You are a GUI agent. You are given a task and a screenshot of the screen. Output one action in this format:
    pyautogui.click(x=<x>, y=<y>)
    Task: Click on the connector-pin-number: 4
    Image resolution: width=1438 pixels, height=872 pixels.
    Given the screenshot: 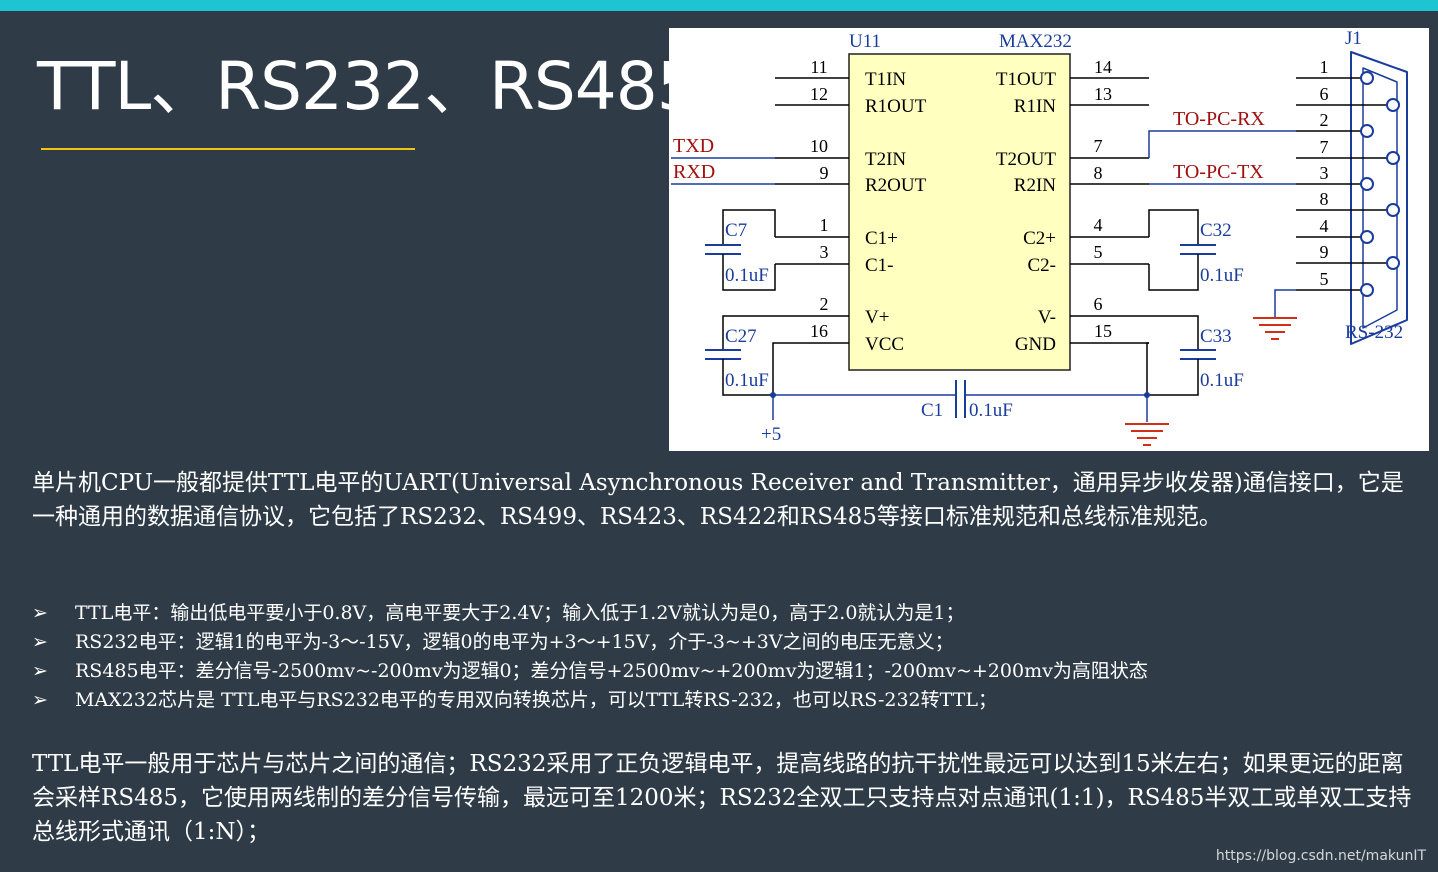 What is the action you would take?
    pyautogui.click(x=1324, y=226)
    